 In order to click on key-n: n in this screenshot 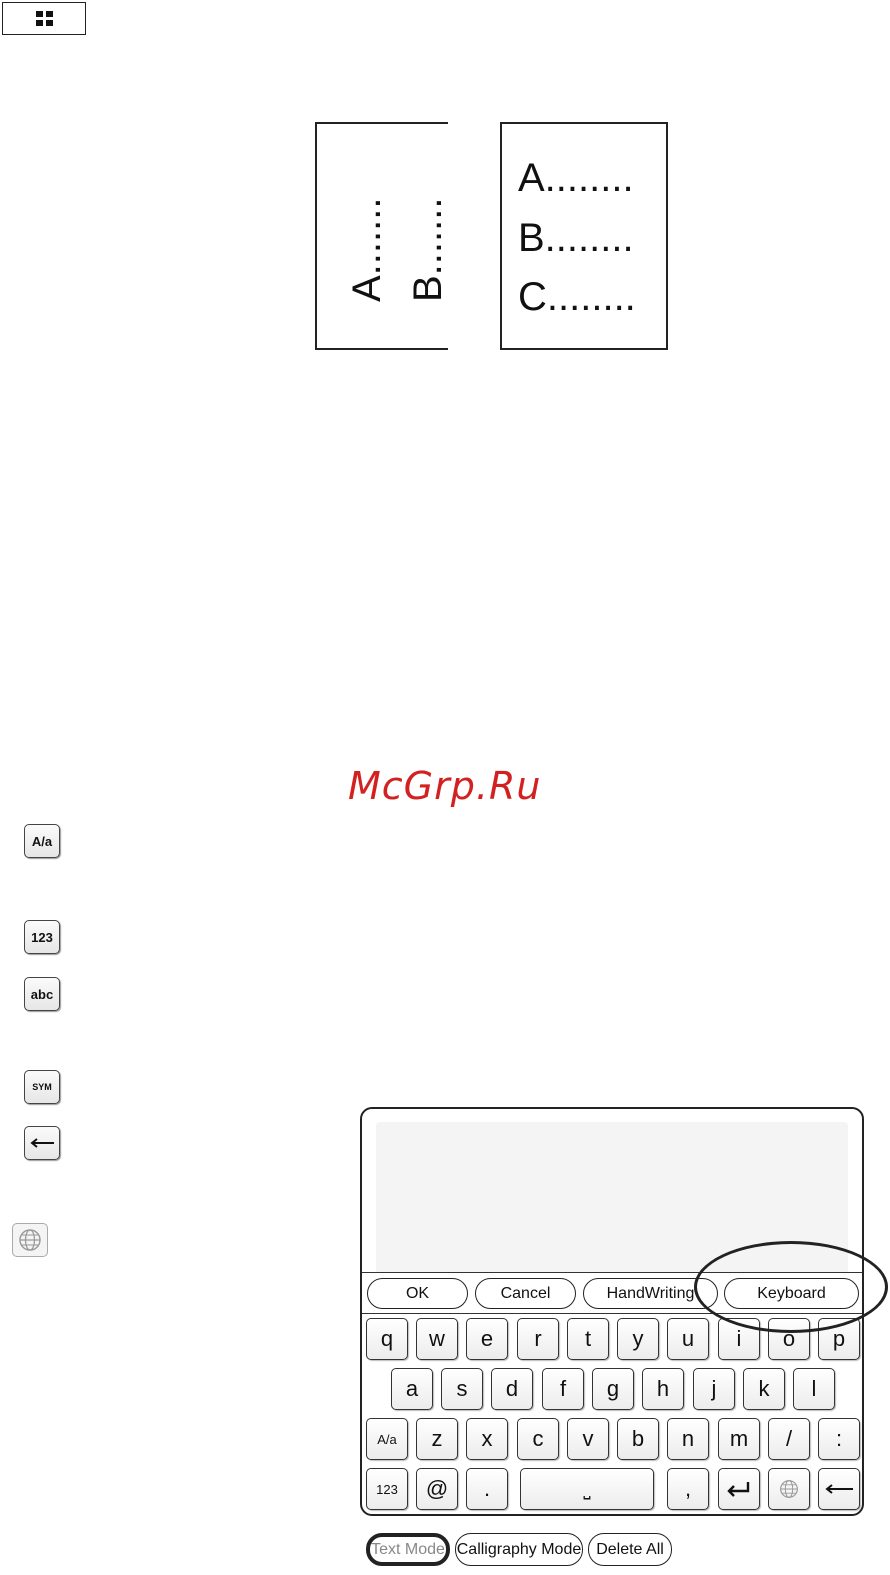, I will do `click(688, 1439)`.